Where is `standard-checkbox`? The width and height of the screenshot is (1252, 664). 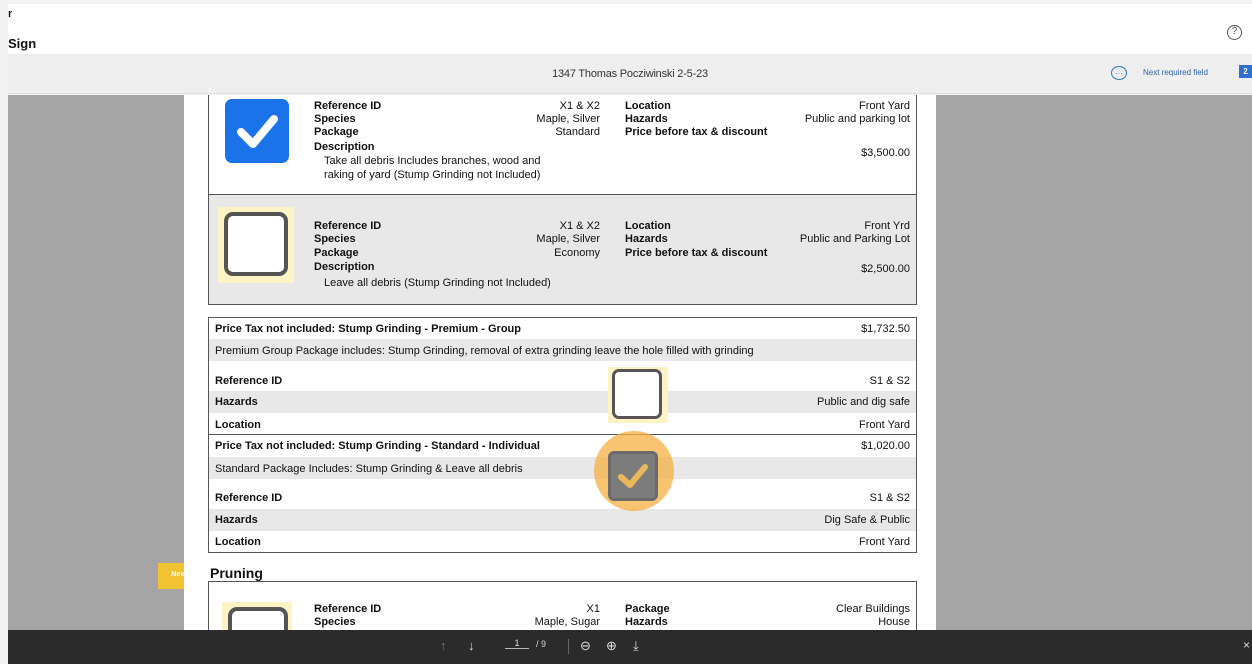
standard-checkbox is located at coordinates (633, 476).